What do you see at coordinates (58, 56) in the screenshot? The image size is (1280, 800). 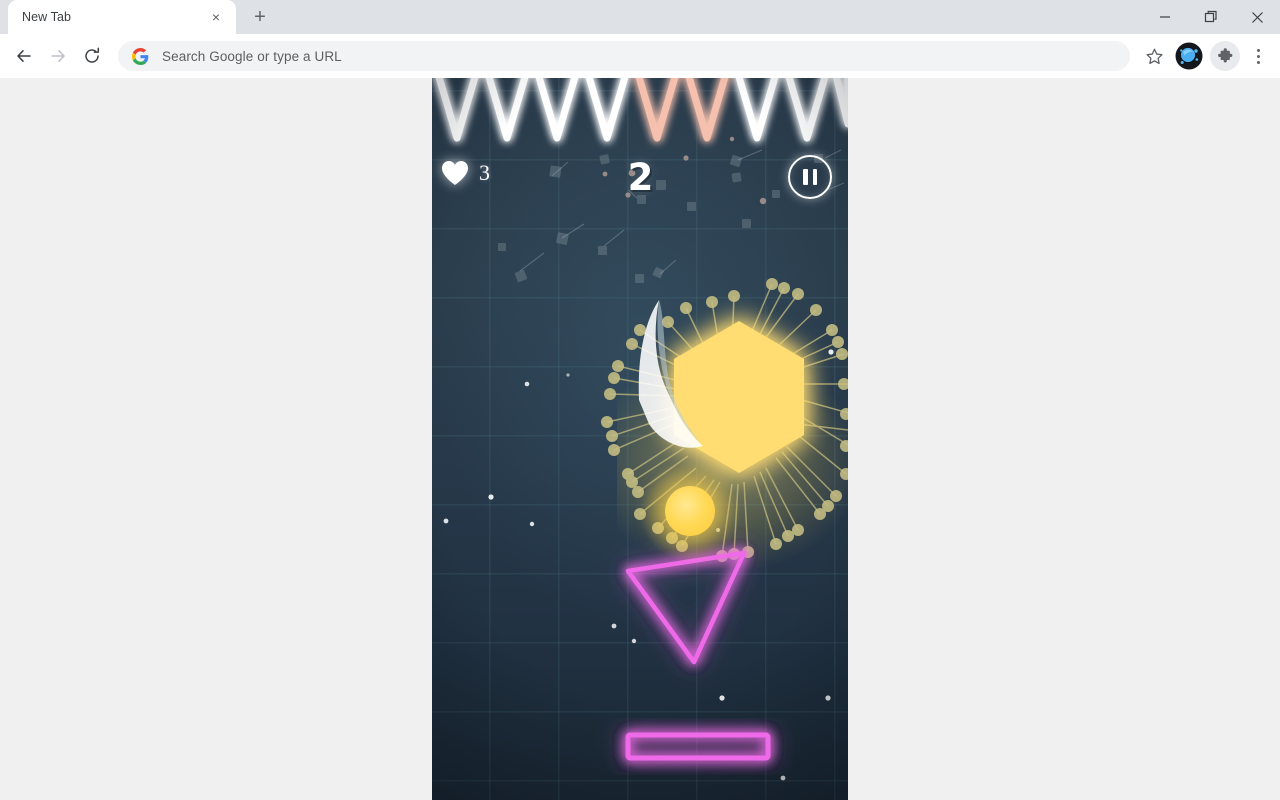 I see `forward-arrow-icon` at bounding box center [58, 56].